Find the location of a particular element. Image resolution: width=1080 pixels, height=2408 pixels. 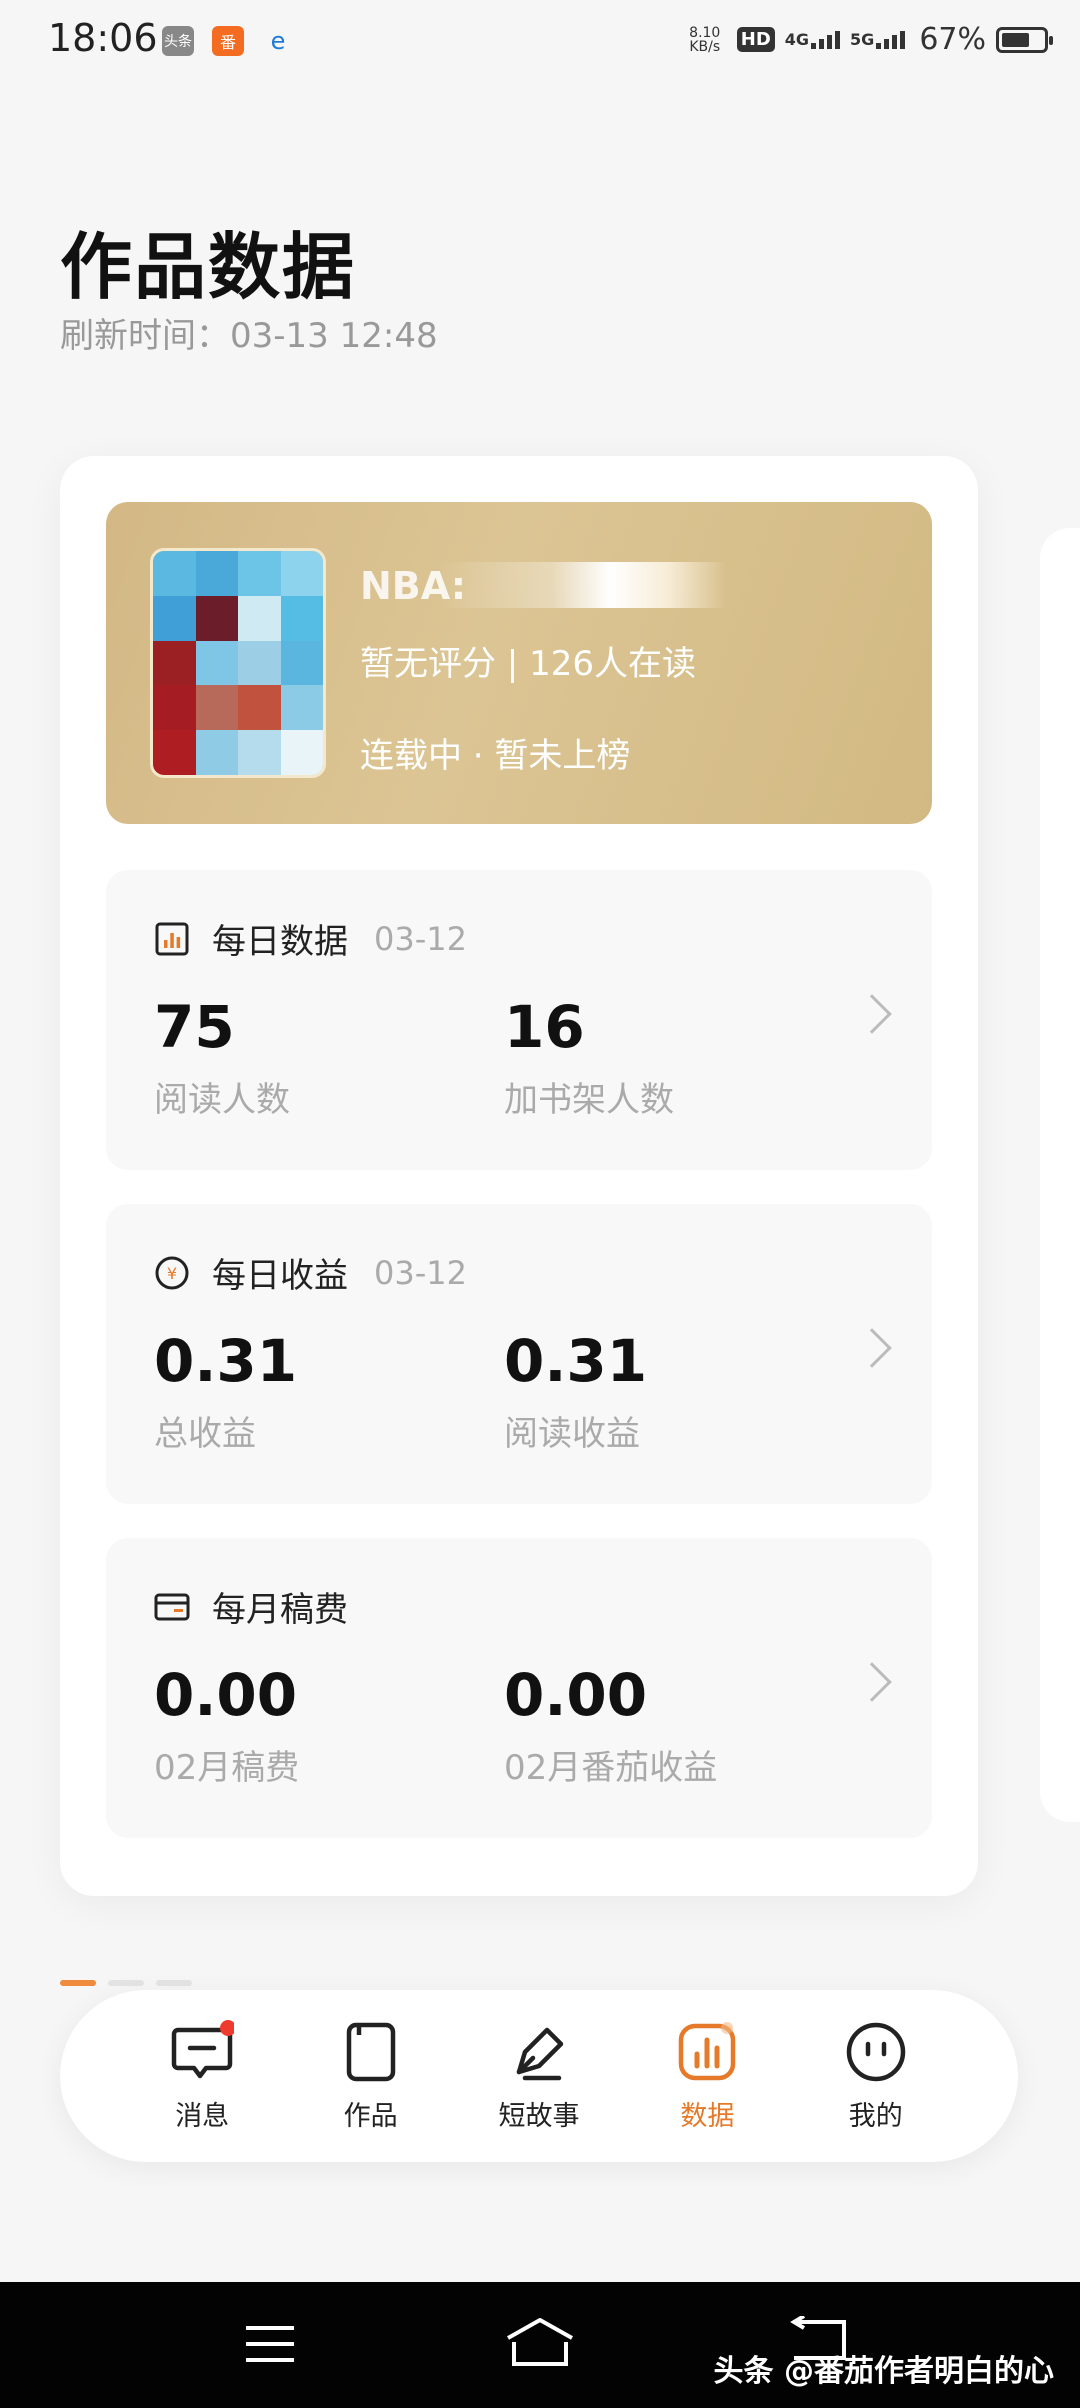

message-icon is located at coordinates (203, 2048).